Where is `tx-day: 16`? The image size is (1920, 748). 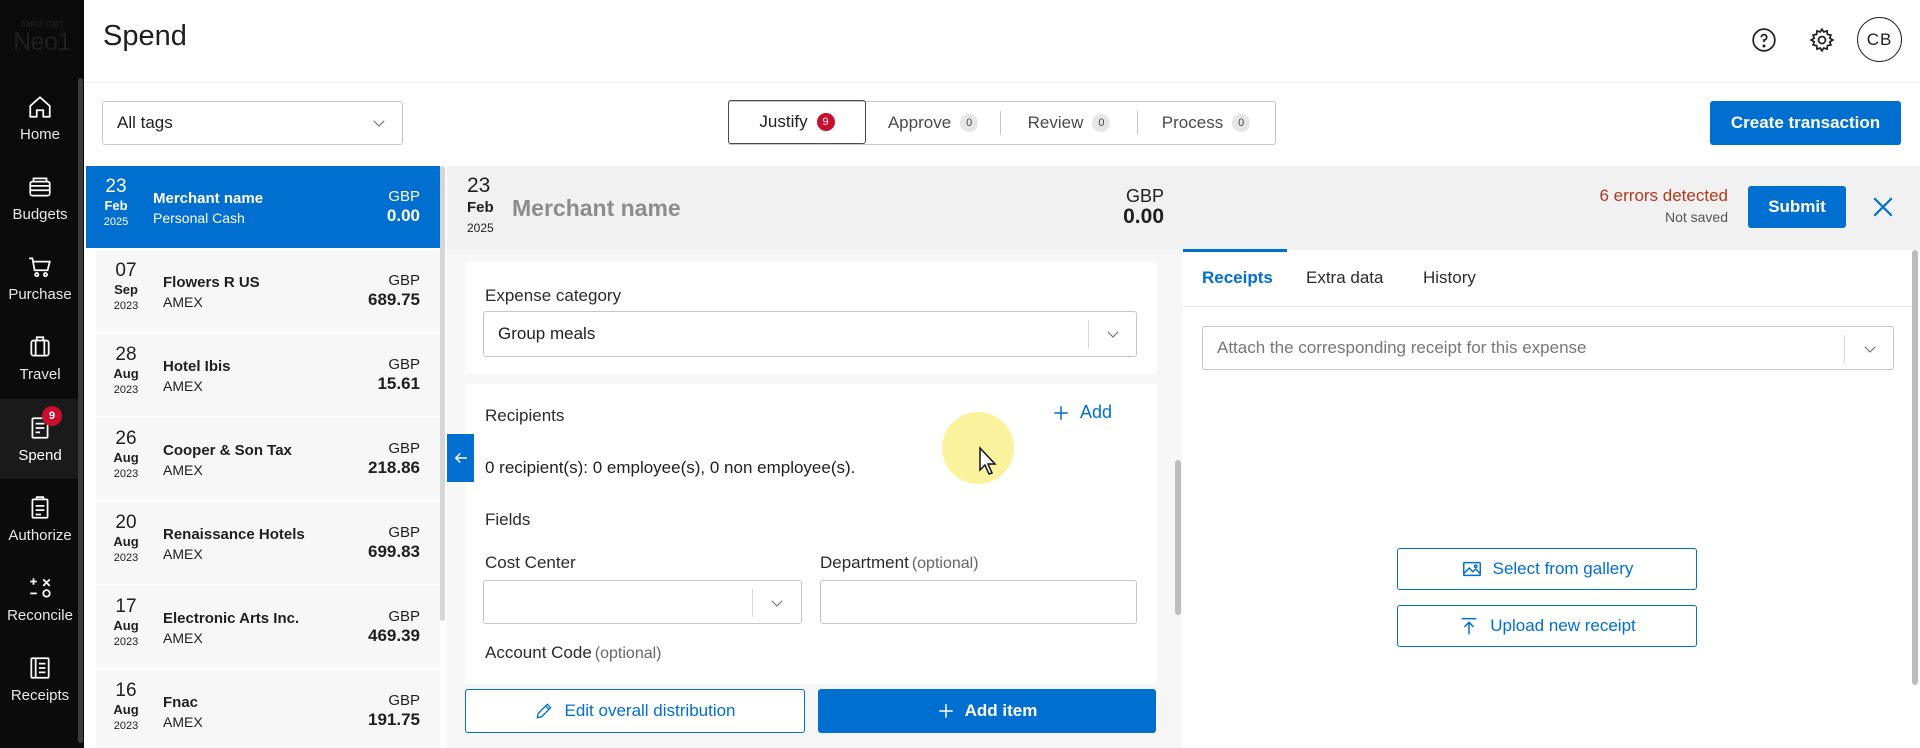
tx-day: 16 is located at coordinates (126, 690).